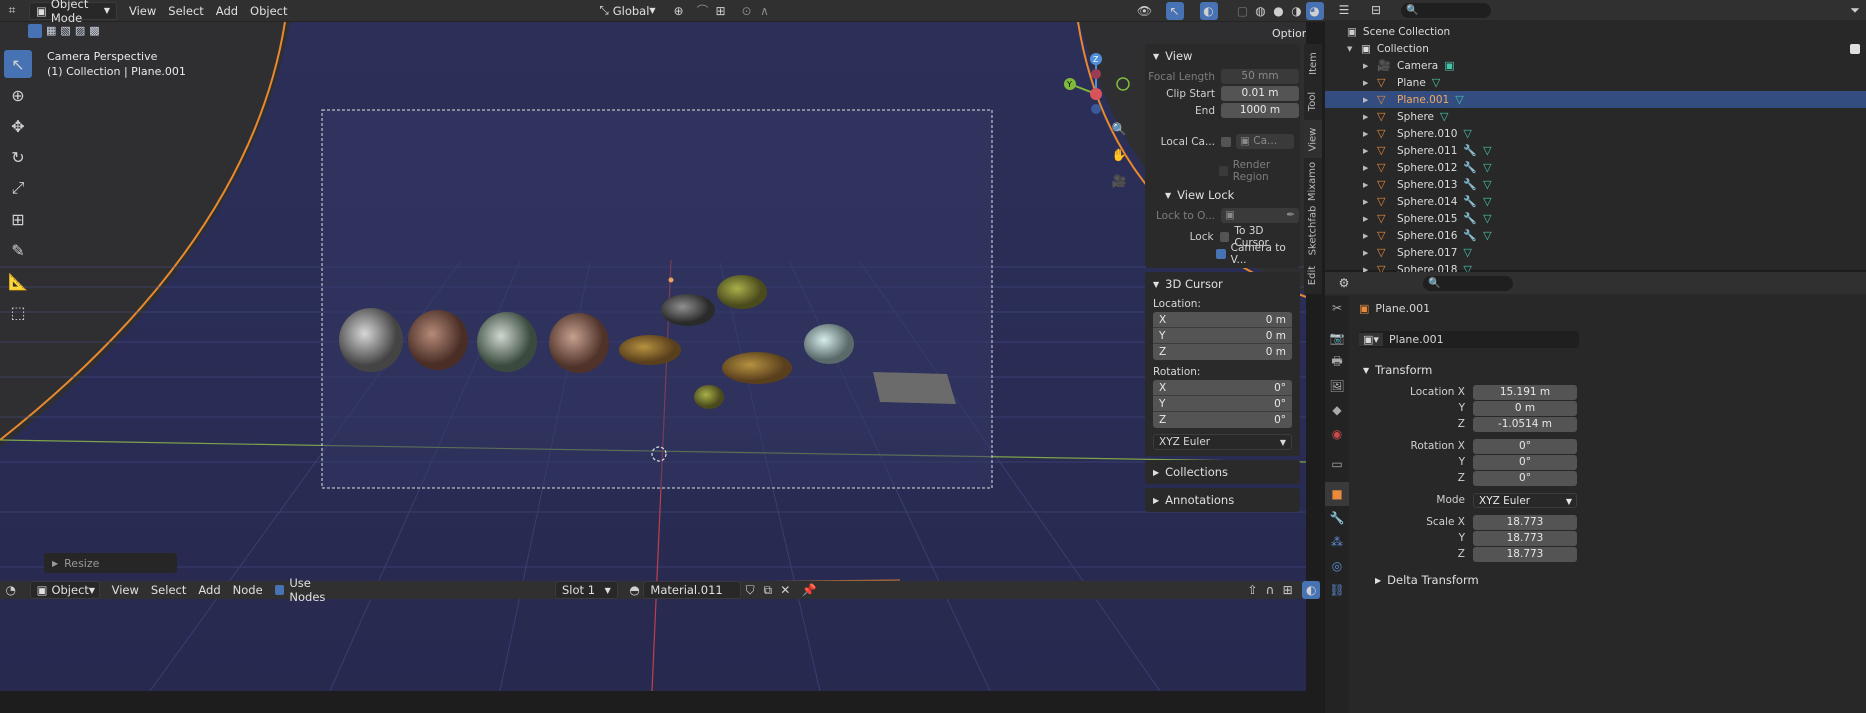 The image size is (1866, 713). Describe the element at coordinates (1855, 10) in the screenshot. I see `filter-icon: ⏷` at that location.